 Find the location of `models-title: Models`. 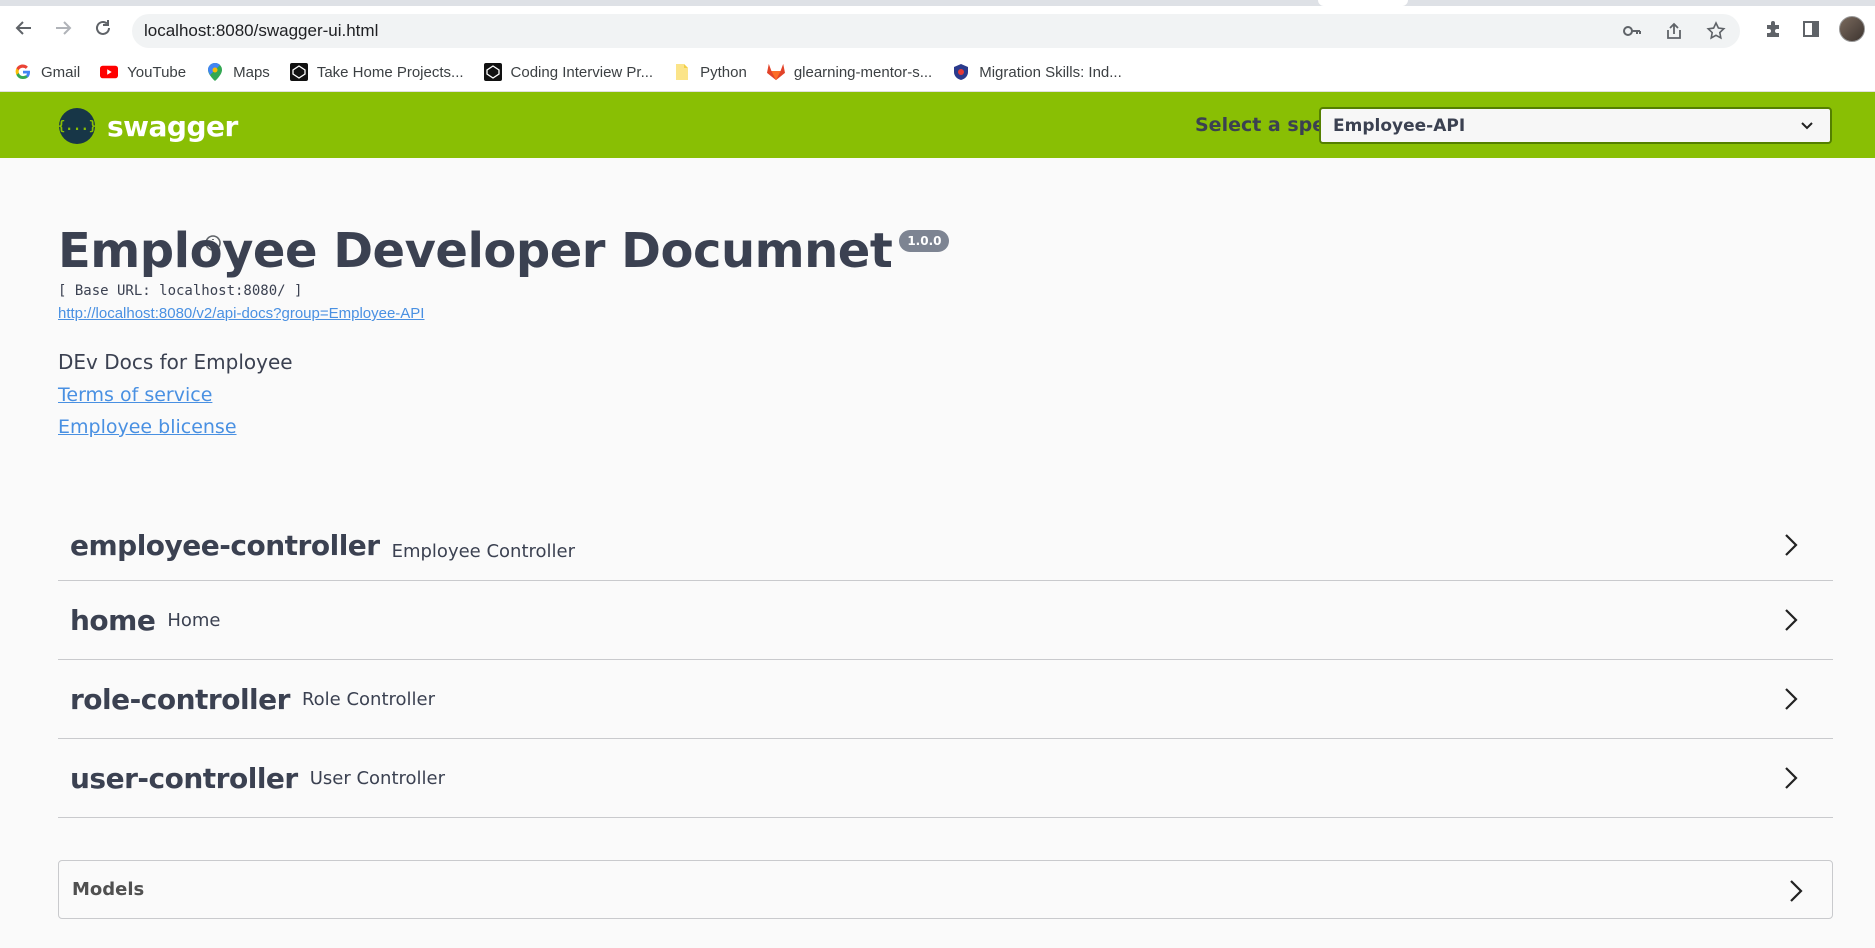

models-title: Models is located at coordinates (108, 889).